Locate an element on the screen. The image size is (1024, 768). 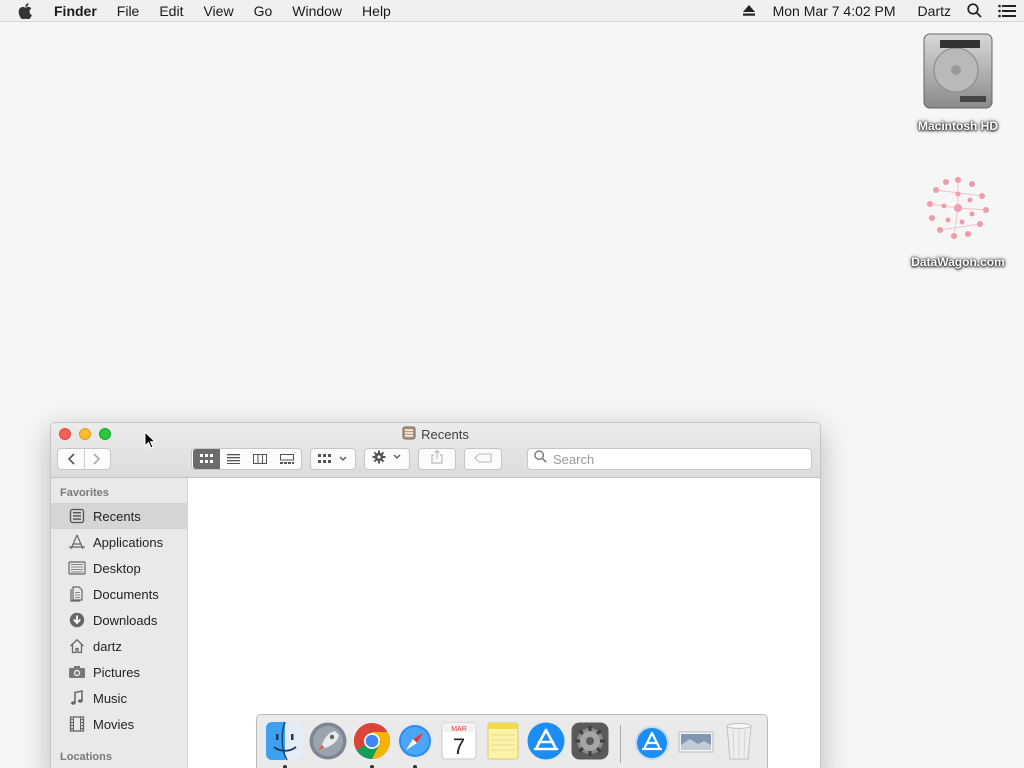
finder-toolbar is located at coordinates (434, 459).